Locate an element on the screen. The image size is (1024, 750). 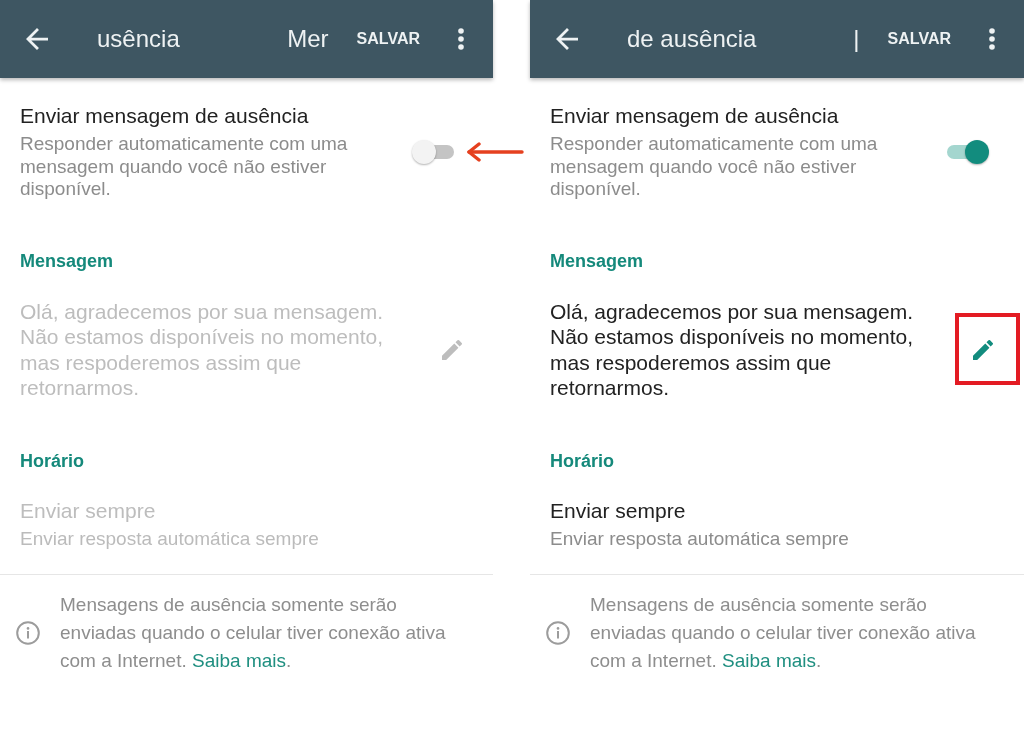
title-text: usência is located at coordinates (138, 39).